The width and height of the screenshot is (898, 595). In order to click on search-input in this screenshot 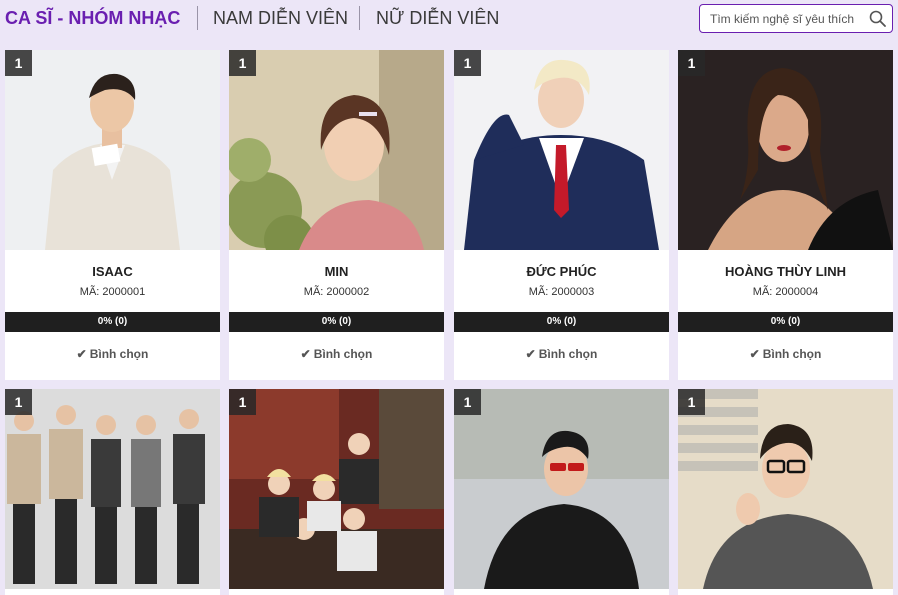, I will do `click(786, 19)`.